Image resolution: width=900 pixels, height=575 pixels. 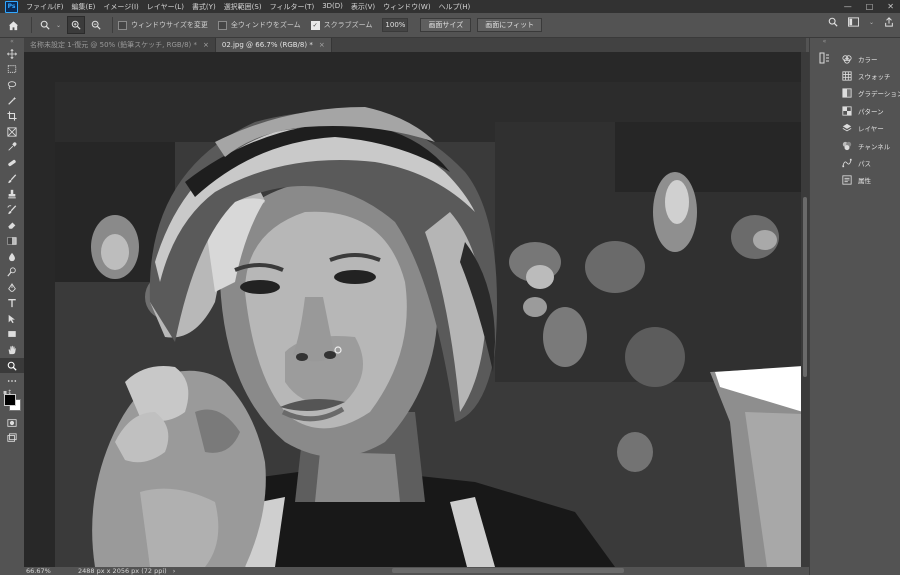 I want to click on panel-label: カラー, so click(x=868, y=59).